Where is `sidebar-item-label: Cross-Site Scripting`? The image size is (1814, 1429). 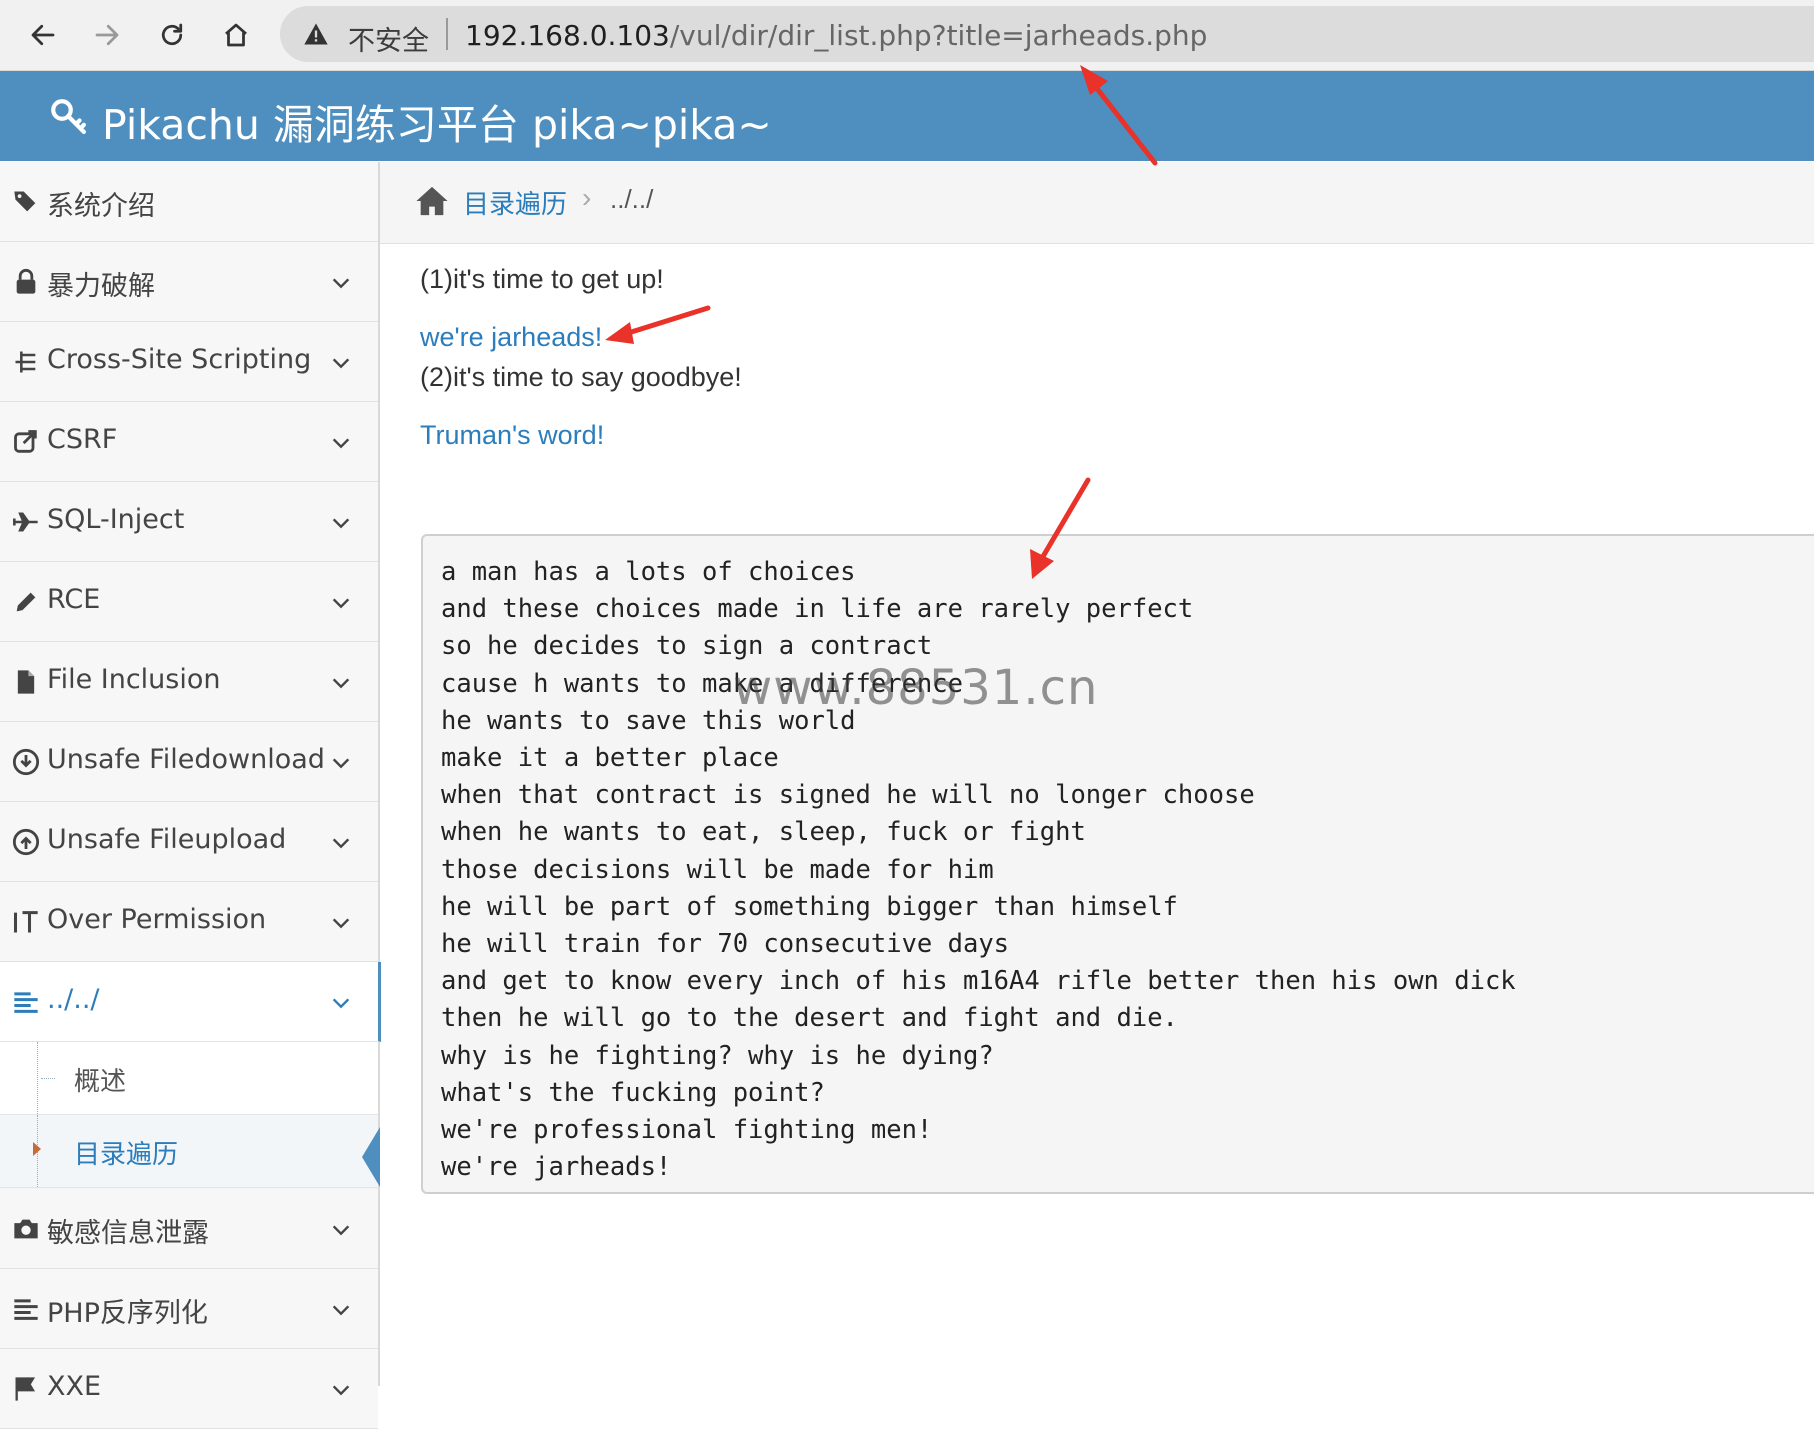 sidebar-item-label: Cross-Site Scripting is located at coordinates (179, 359).